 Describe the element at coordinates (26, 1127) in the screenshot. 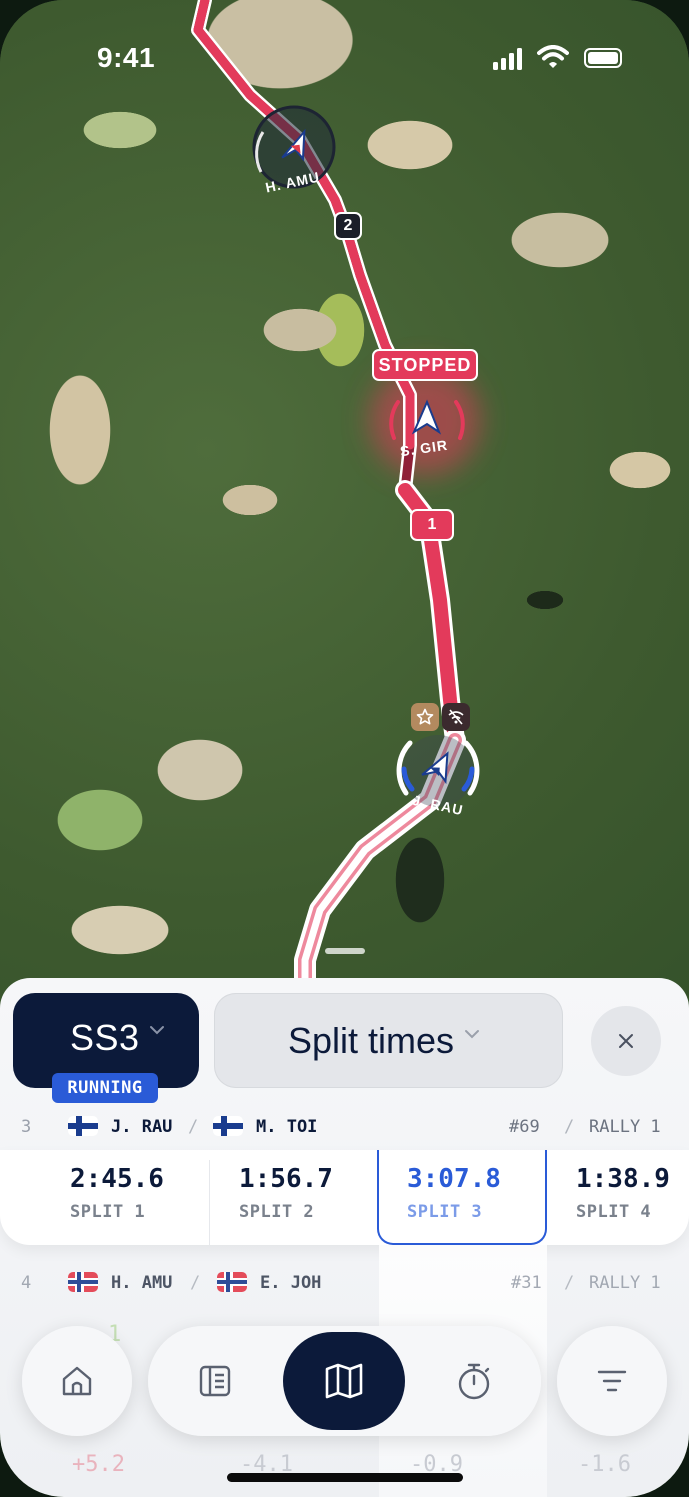

I see `entry-position: 3` at that location.